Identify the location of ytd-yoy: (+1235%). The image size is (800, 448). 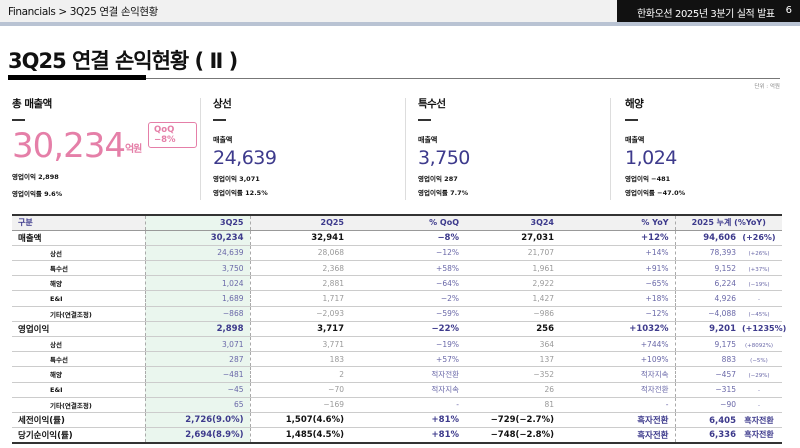
(764, 328).